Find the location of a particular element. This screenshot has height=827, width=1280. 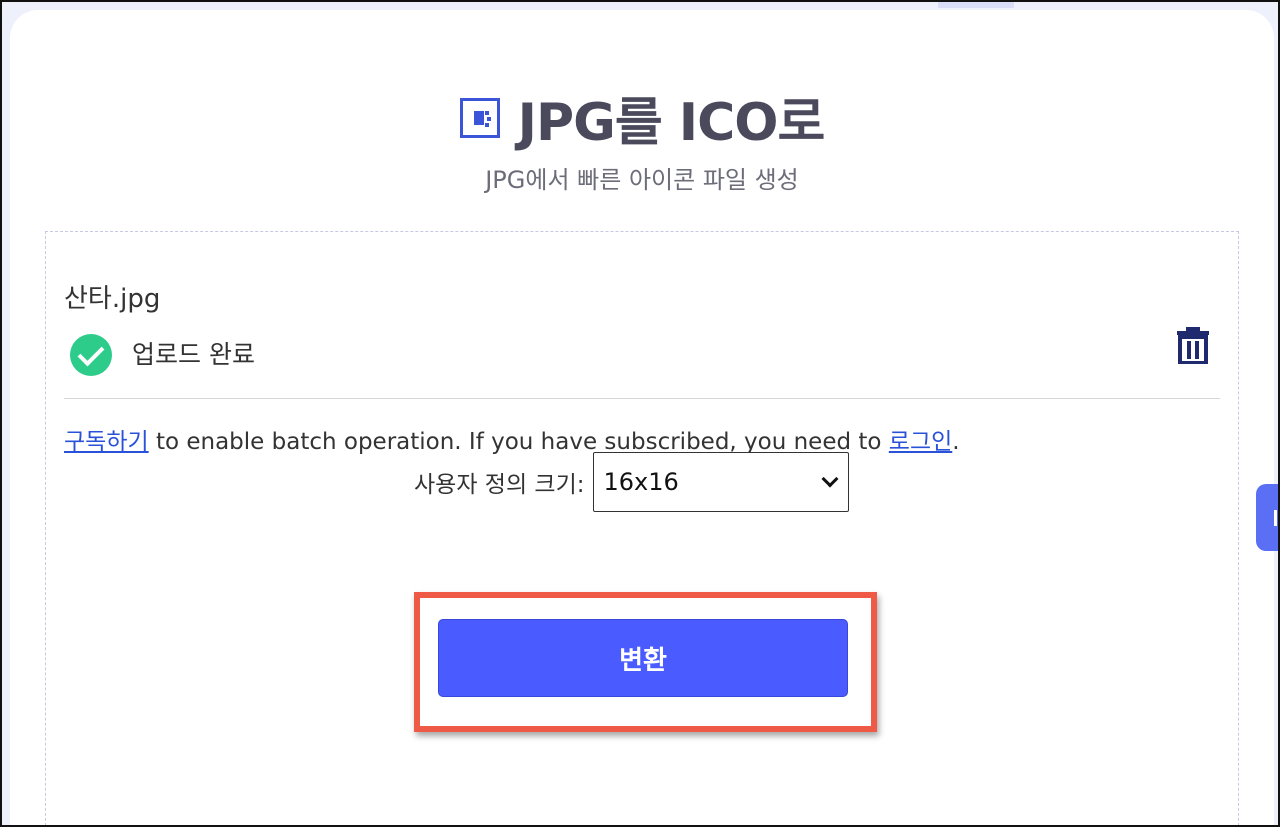

divider is located at coordinates (642, 398).